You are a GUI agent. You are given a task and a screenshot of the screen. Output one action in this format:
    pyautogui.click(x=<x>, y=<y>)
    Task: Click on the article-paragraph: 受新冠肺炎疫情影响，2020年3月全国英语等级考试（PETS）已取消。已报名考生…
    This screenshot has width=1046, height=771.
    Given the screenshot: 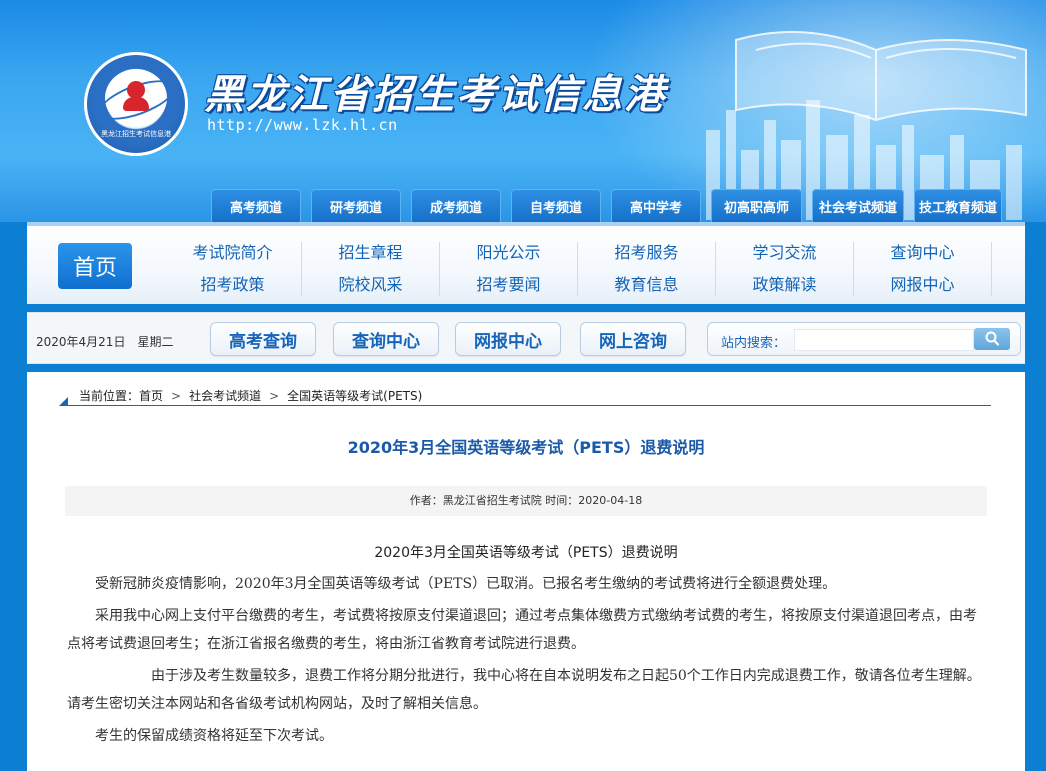 What is the action you would take?
    pyautogui.click(x=466, y=584)
    